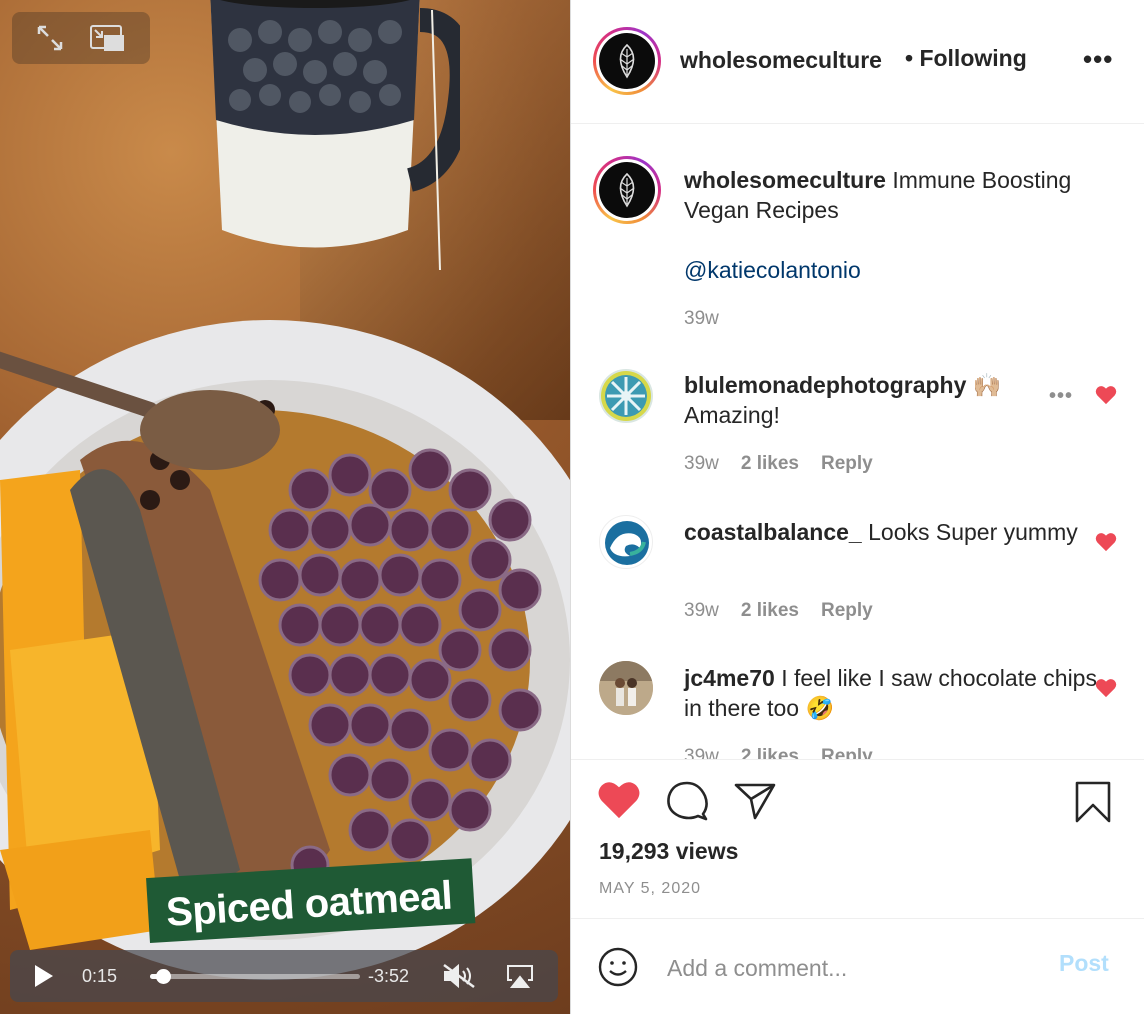 This screenshot has width=1144, height=1014. I want to click on lemon-logo-icon, so click(626, 396).